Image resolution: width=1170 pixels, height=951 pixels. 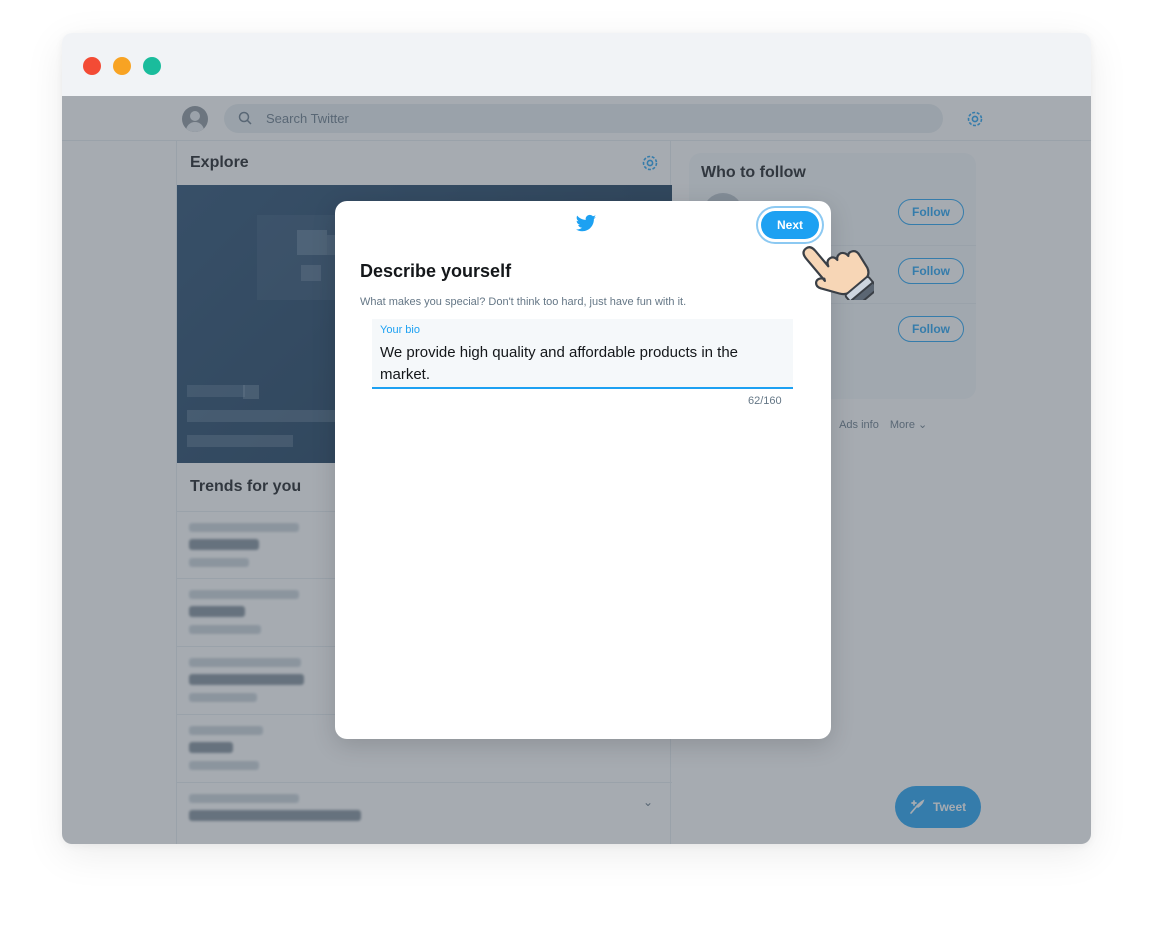 What do you see at coordinates (92, 66) in the screenshot?
I see `close-window-button` at bounding box center [92, 66].